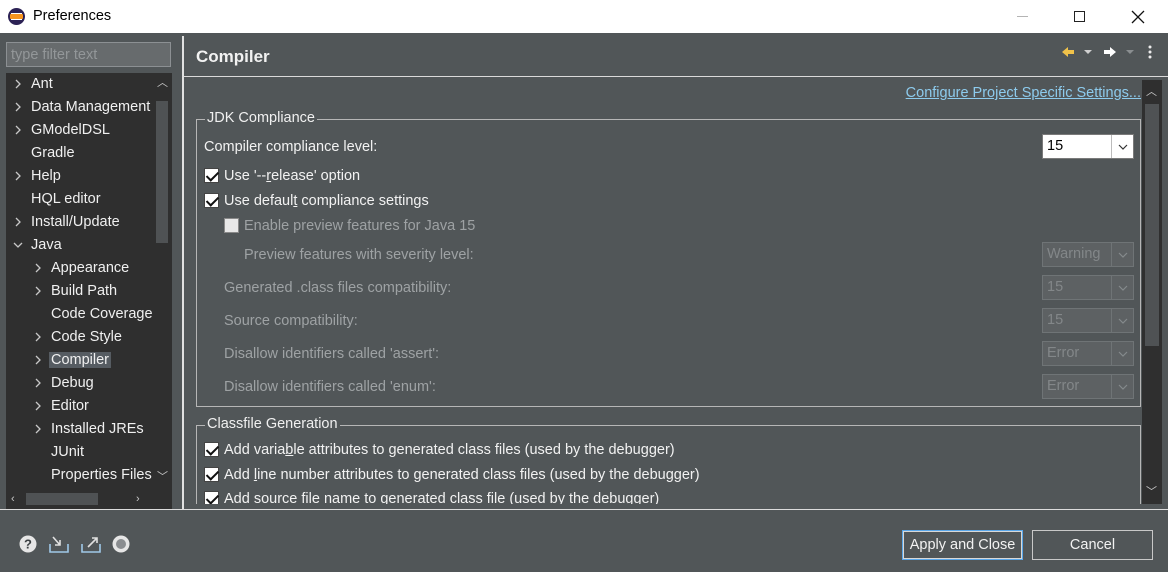 This screenshot has width=1168, height=572. What do you see at coordinates (211, 175) in the screenshot?
I see `release-option-checkbox` at bounding box center [211, 175].